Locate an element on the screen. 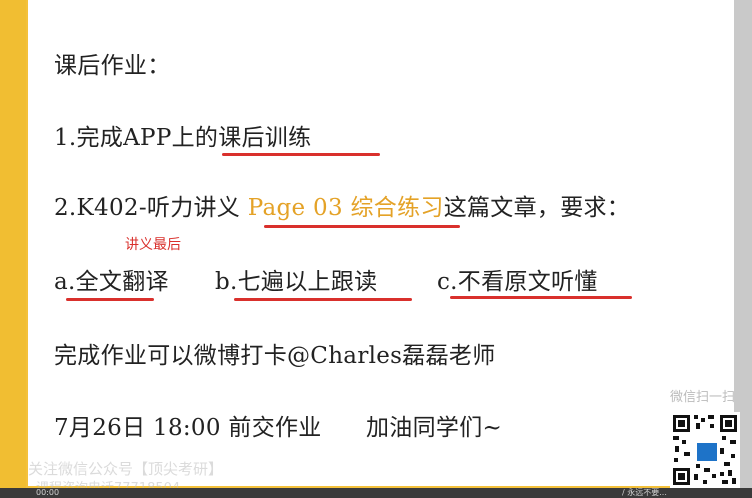 This screenshot has height=498, width=752. item-2-suffix: 这篇文章，要求： is located at coordinates (537, 208).